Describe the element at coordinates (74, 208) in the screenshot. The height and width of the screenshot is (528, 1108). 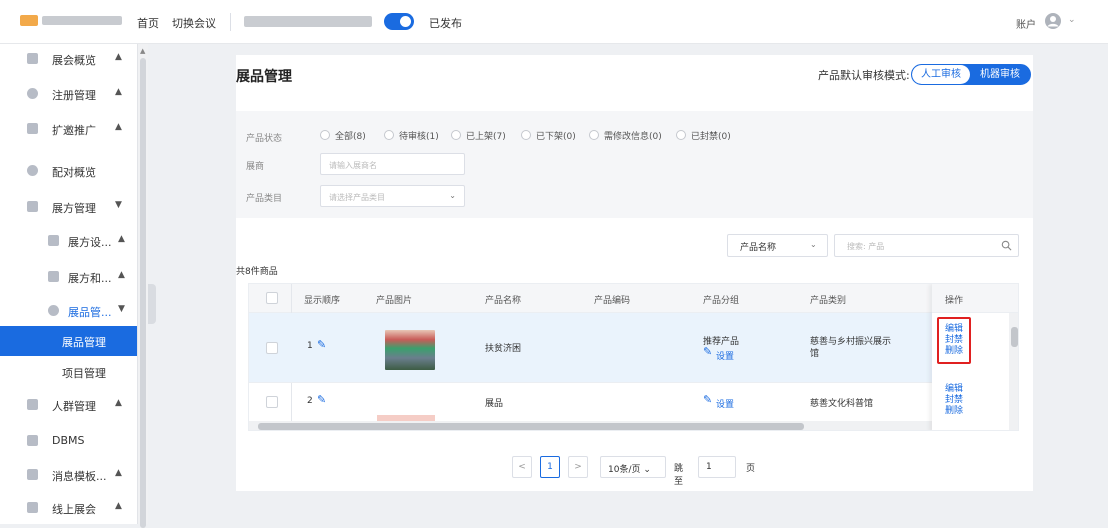
I see `sidebar-item-label: 展方管理` at that location.